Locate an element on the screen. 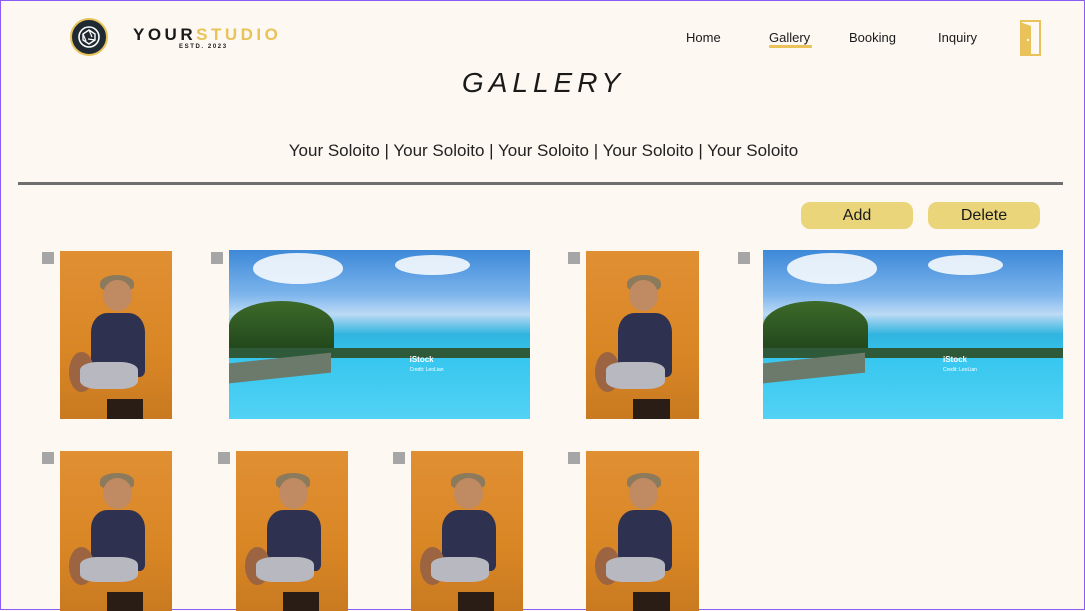 The height and width of the screenshot is (611, 1085). delete-button: Delete is located at coordinates (984, 215).